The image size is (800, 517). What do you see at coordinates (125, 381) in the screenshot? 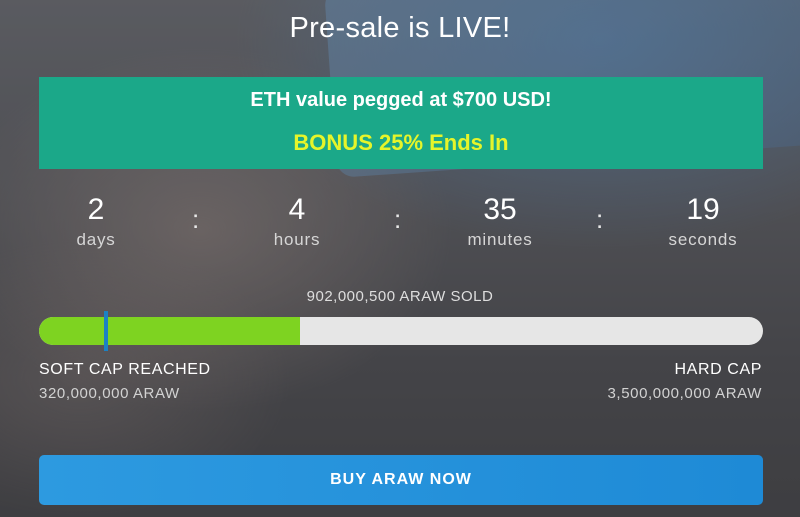
I see `soft-cap-info: SOFT CAP REACHED 320,000,000 ARAW` at bounding box center [125, 381].